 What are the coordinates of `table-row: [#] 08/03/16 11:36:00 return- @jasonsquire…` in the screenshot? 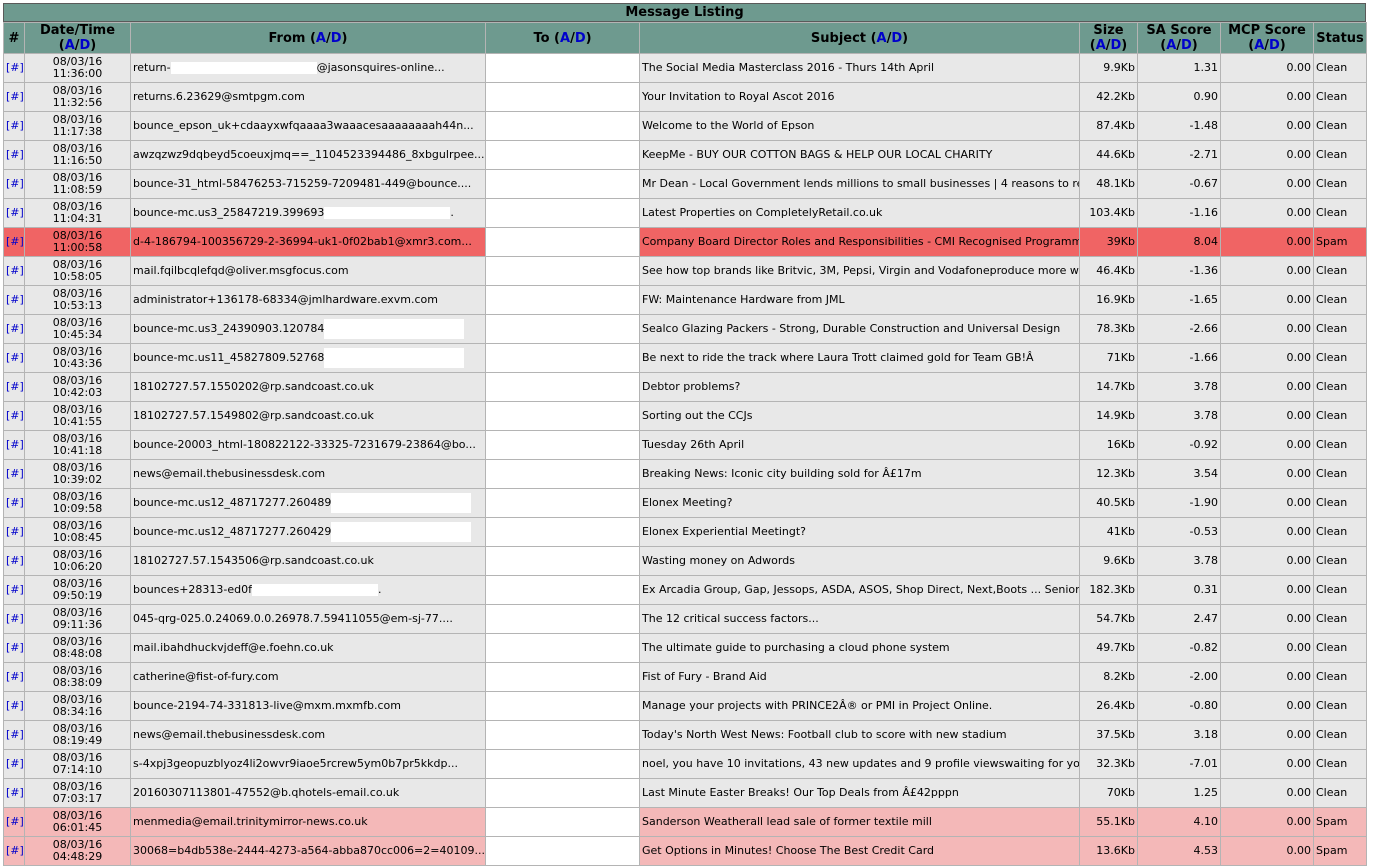 It's located at (685, 68).